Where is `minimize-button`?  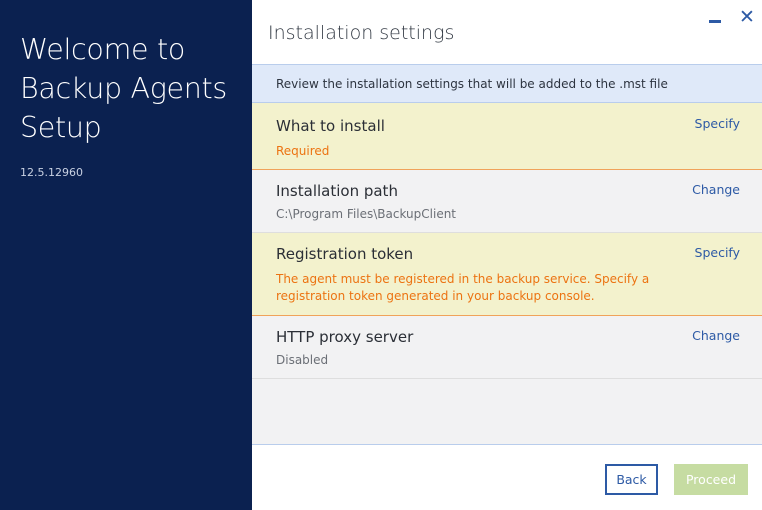
minimize-button is located at coordinates (715, 17).